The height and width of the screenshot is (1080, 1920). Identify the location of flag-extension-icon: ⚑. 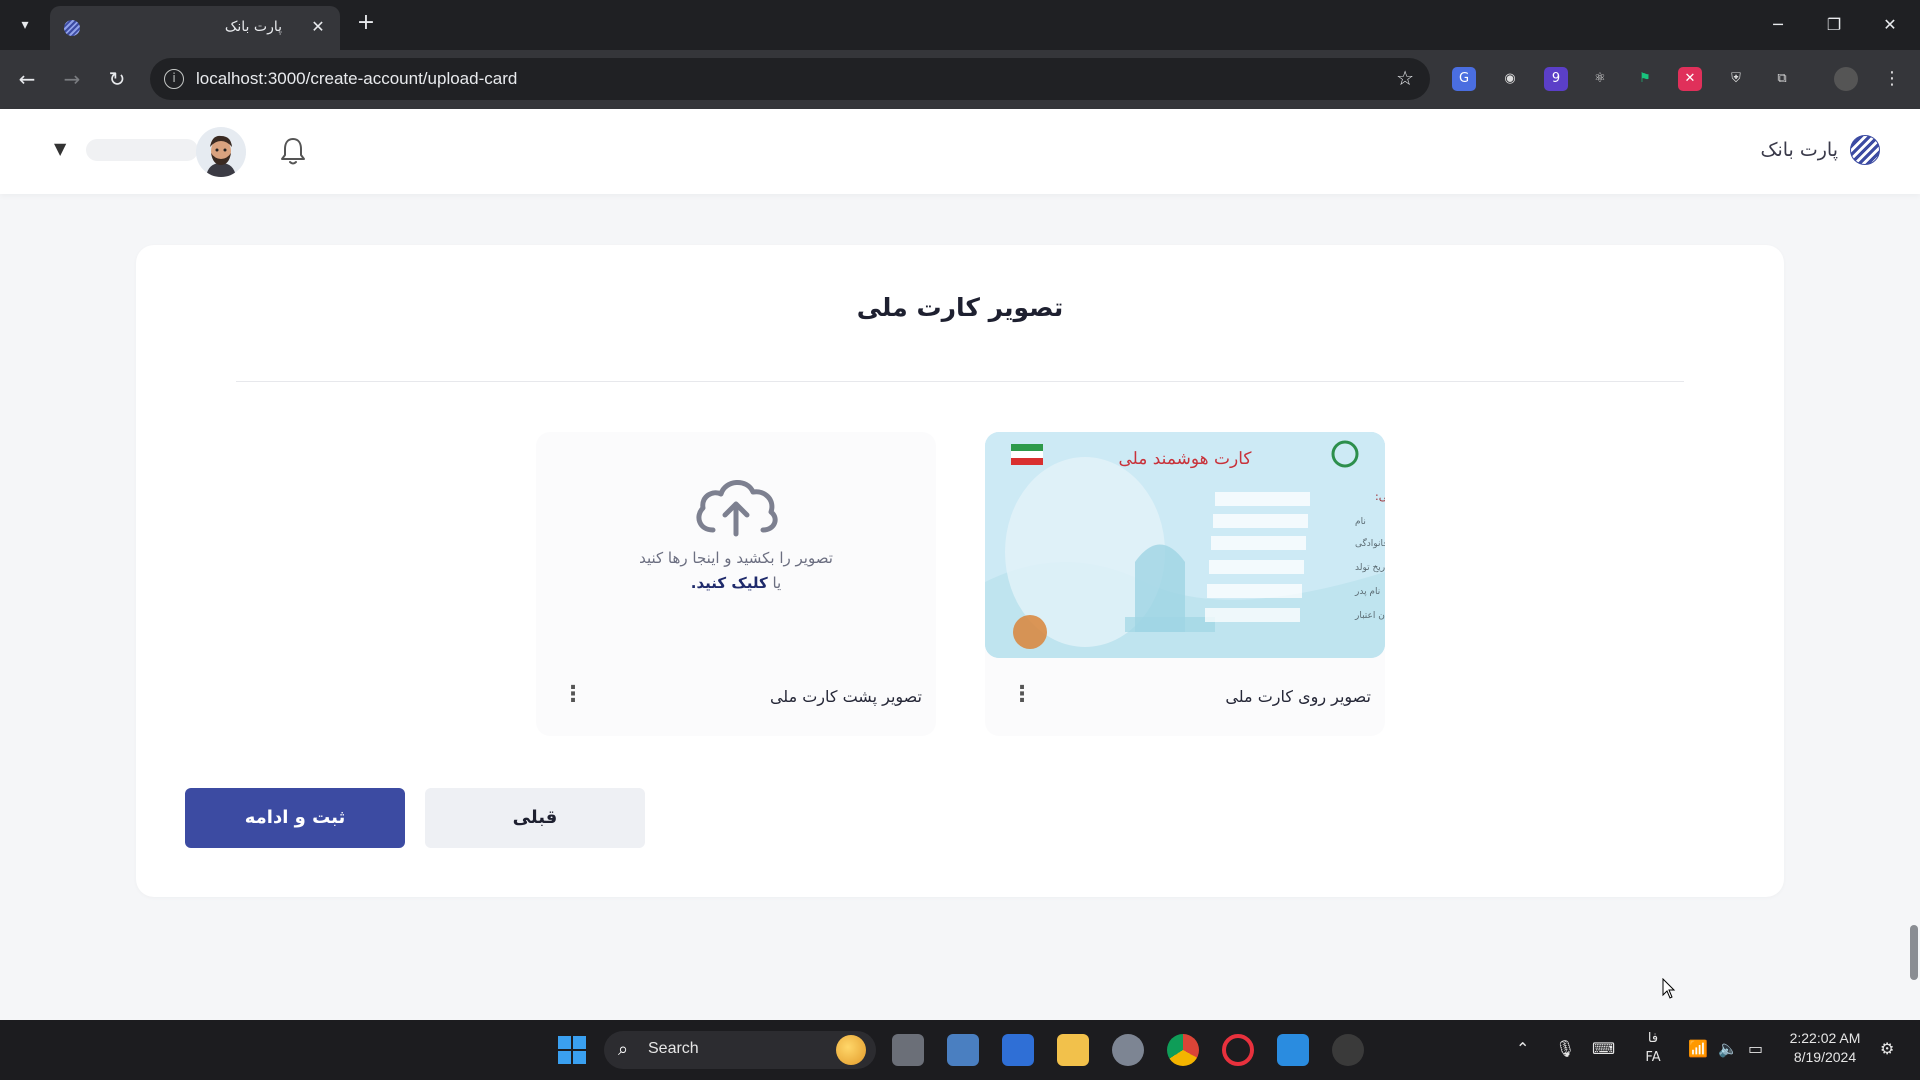
(1645, 79).